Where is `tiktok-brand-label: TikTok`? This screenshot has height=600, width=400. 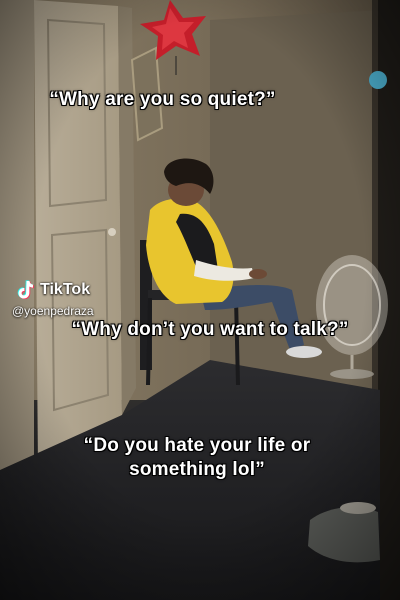 tiktok-brand-label: TikTok is located at coordinates (65, 289).